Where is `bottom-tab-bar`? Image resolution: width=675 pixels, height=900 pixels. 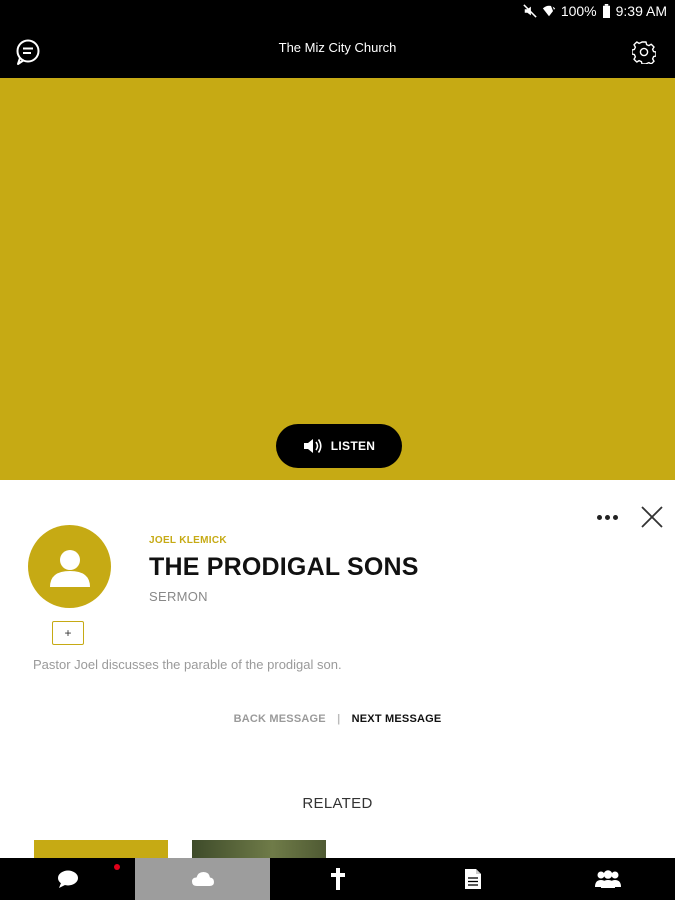
bottom-tab-bar is located at coordinates (337, 879).